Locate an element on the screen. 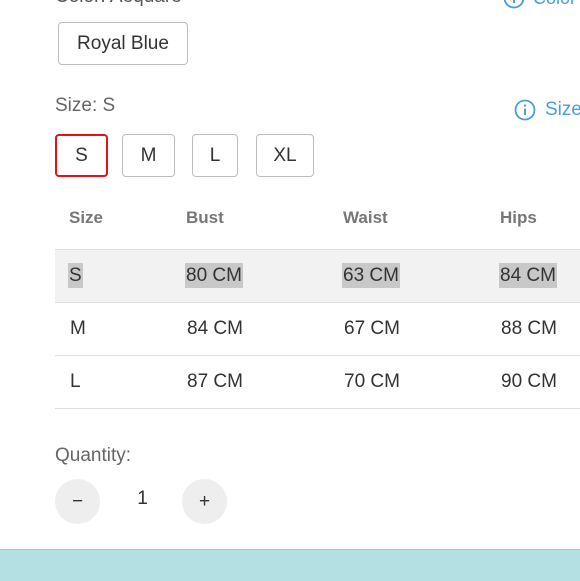 The height and width of the screenshot is (581, 580). table-row: S 80 CM 63 CM 84 CM is located at coordinates (317, 275).